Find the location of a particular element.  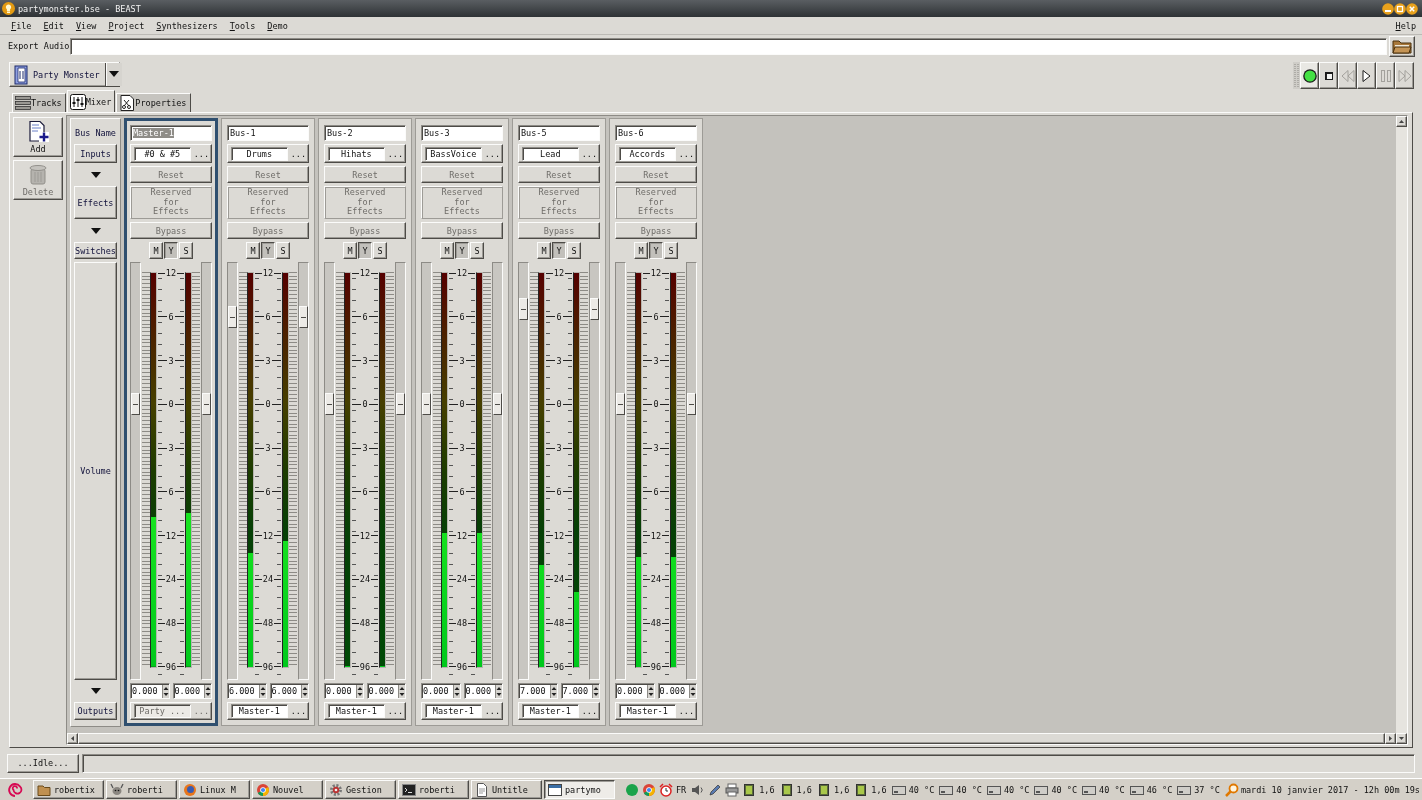

section-button: Effects is located at coordinates (95, 202).